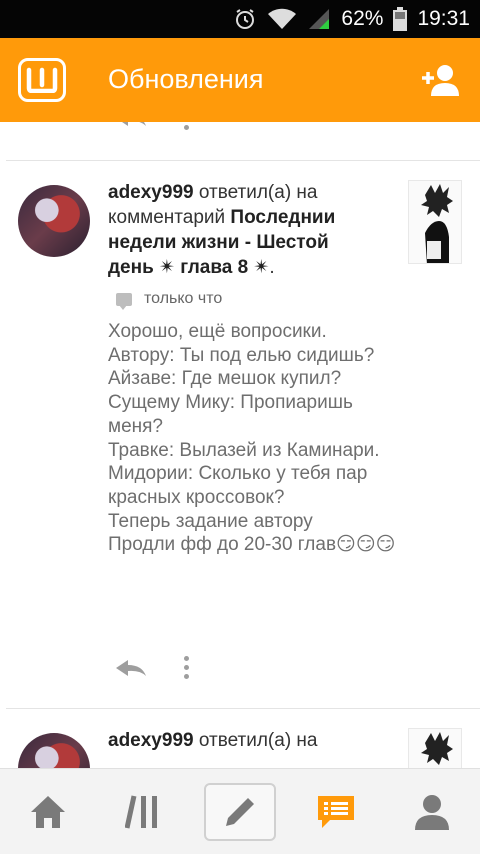  What do you see at coordinates (48, 812) in the screenshot?
I see `home-icon` at bounding box center [48, 812].